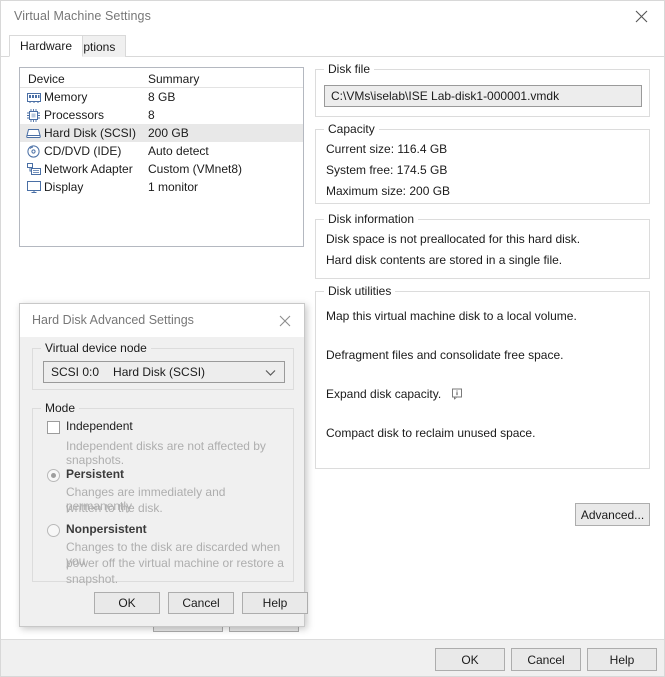  I want to click on persistent-description-line-2: written to the disk., so click(114, 508).